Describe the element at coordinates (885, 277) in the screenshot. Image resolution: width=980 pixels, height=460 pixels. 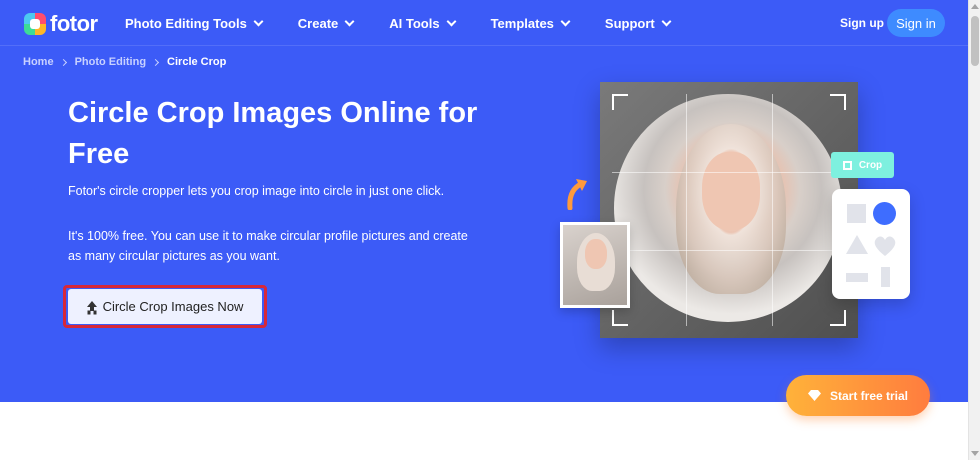
I see `vertical-rectangle-shape-icon` at that location.